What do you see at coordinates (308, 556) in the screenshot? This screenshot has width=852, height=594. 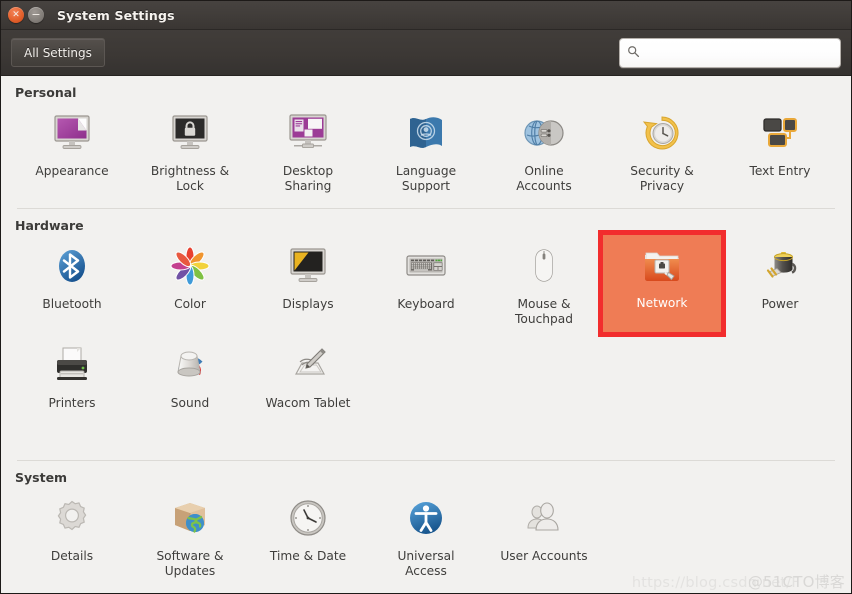 I see `settings-item-label: Time & Date` at bounding box center [308, 556].